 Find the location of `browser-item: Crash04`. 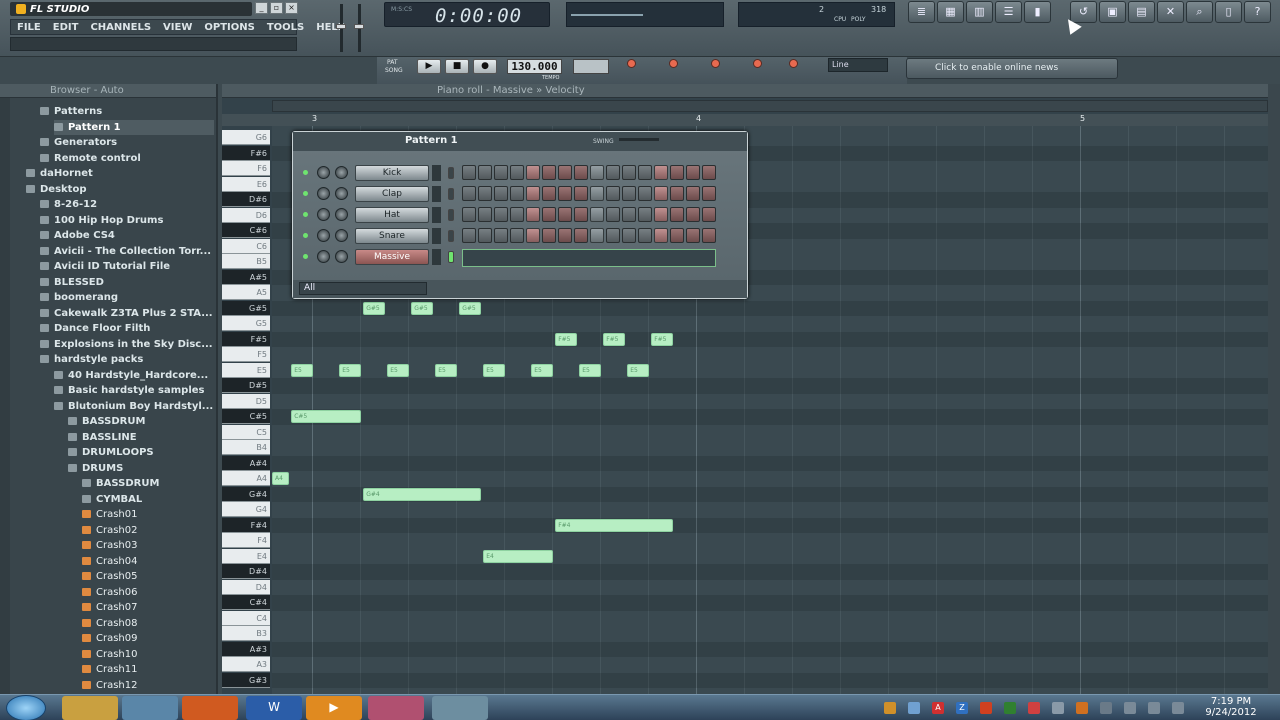

browser-item: Crash04 is located at coordinates (148, 561).